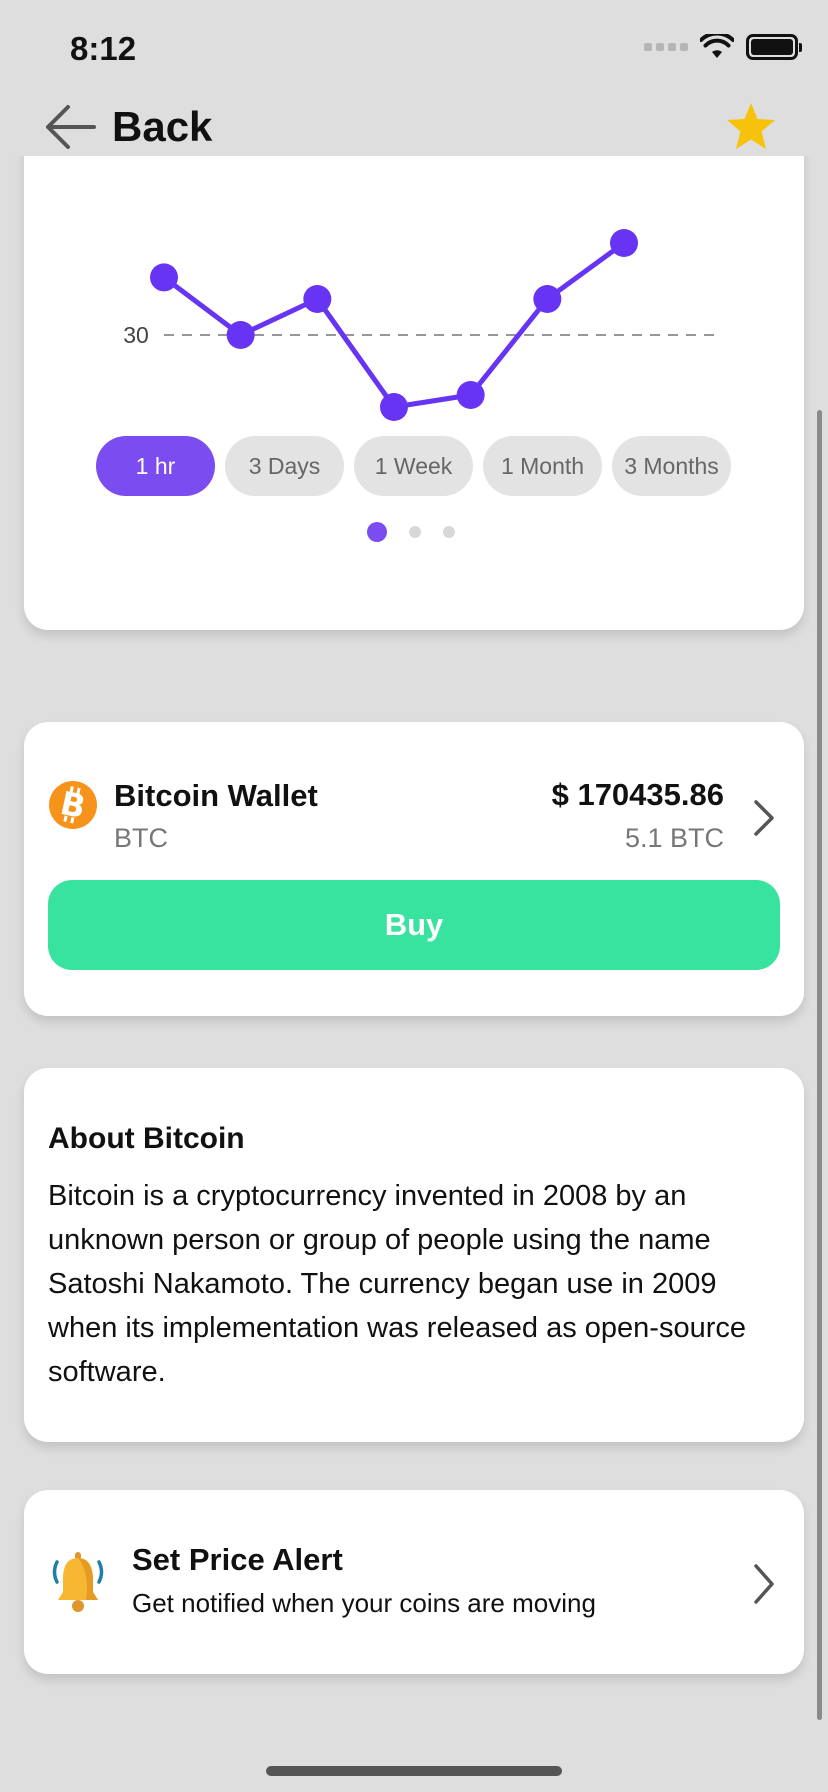 Image resolution: width=828 pixels, height=1792 pixels. Describe the element at coordinates (237, 1559) in the screenshot. I see `alert-title: Set Price Alert` at that location.